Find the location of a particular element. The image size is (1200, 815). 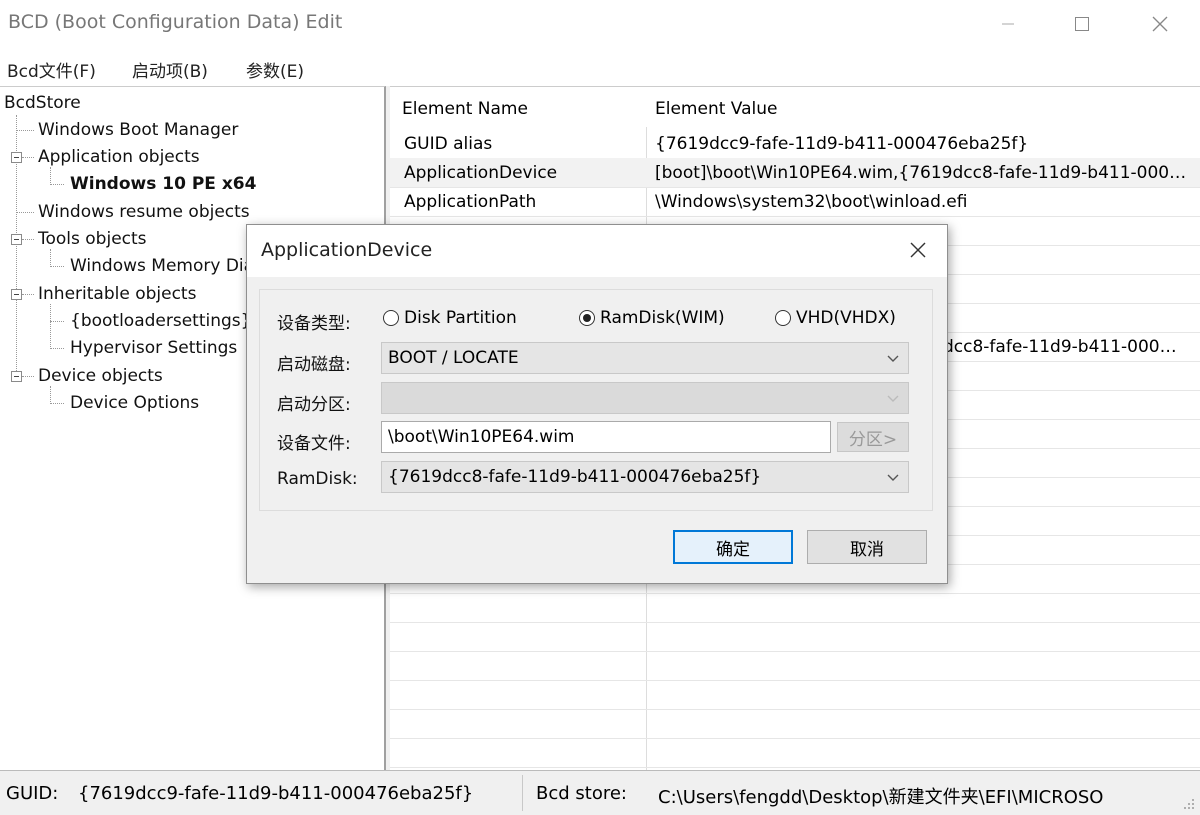

partition-button: 分区> is located at coordinates (873, 437).